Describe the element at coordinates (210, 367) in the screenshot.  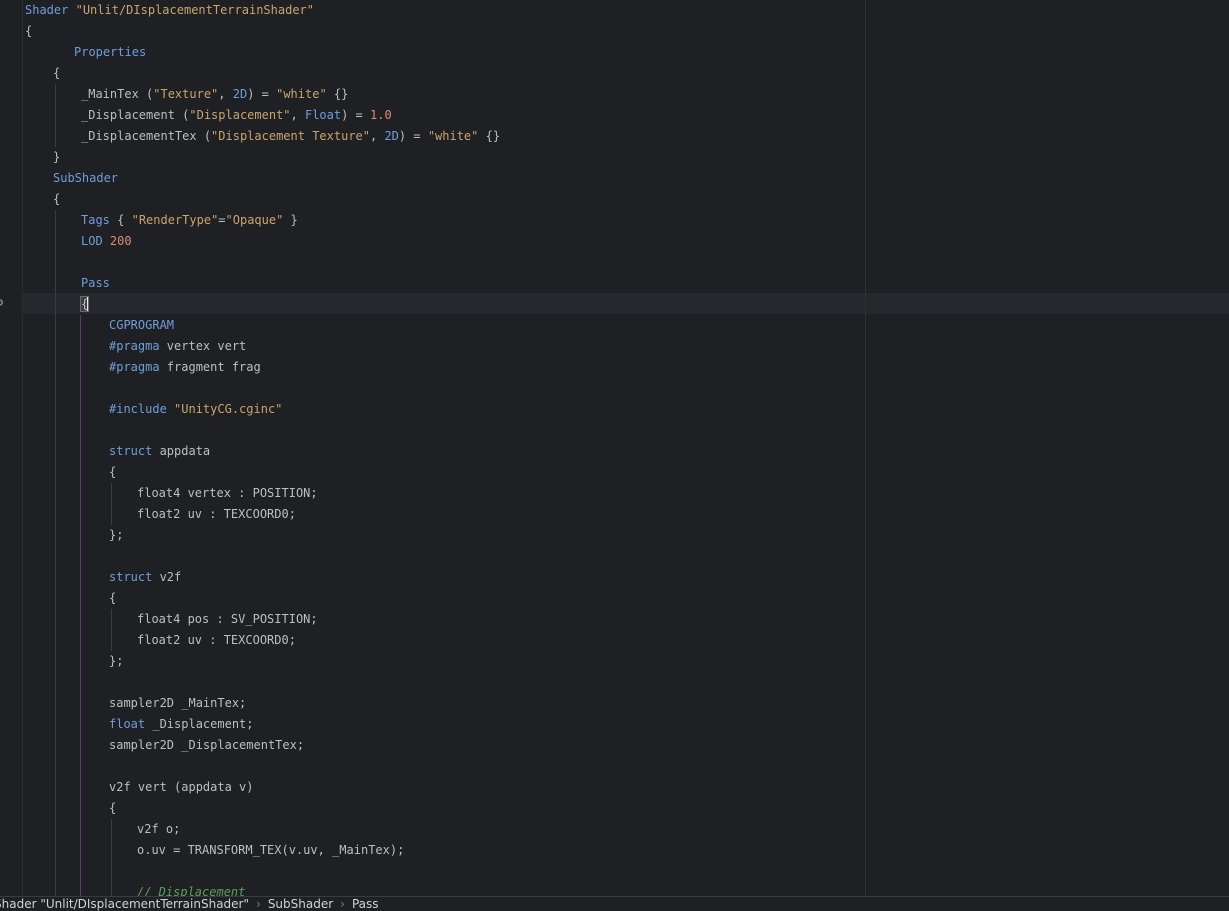
I see `code-token: fragment frag` at that location.